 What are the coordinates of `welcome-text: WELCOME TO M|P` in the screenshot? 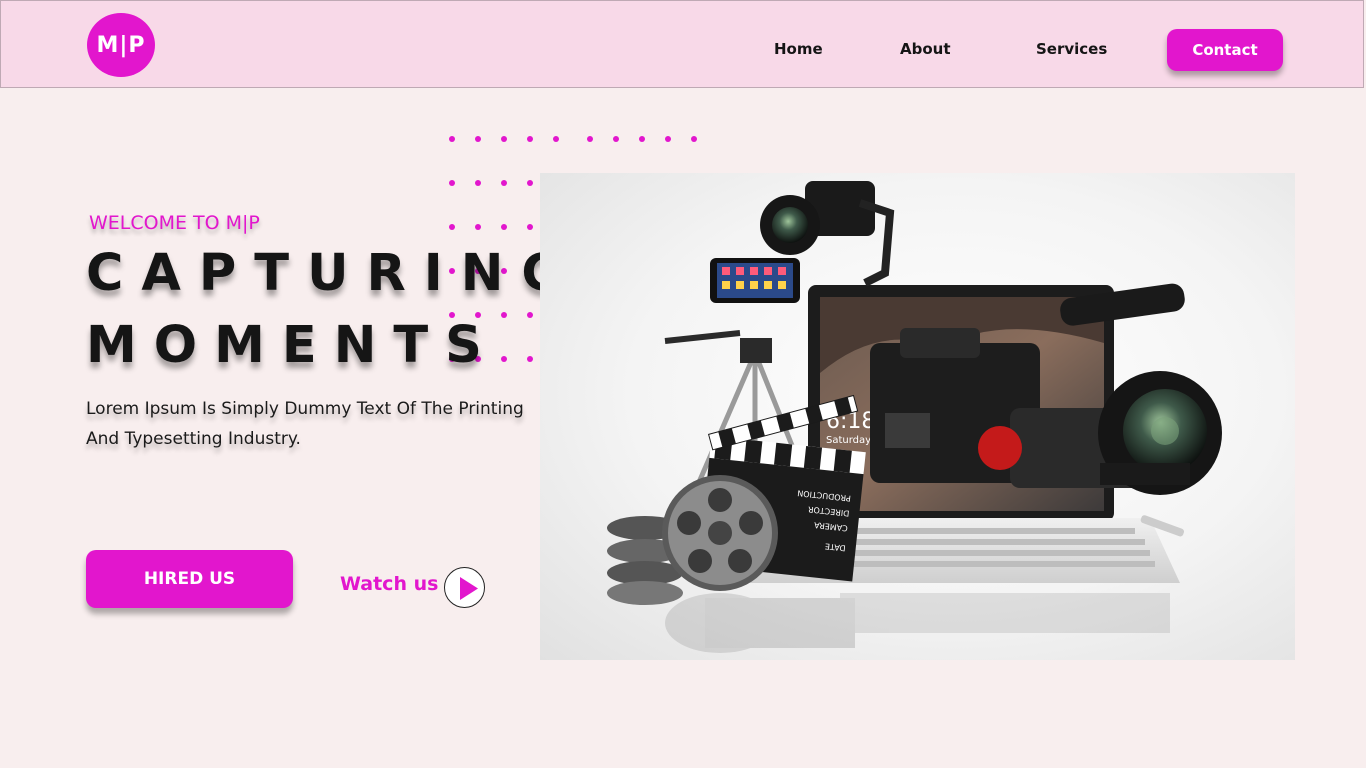 It's located at (174, 223).